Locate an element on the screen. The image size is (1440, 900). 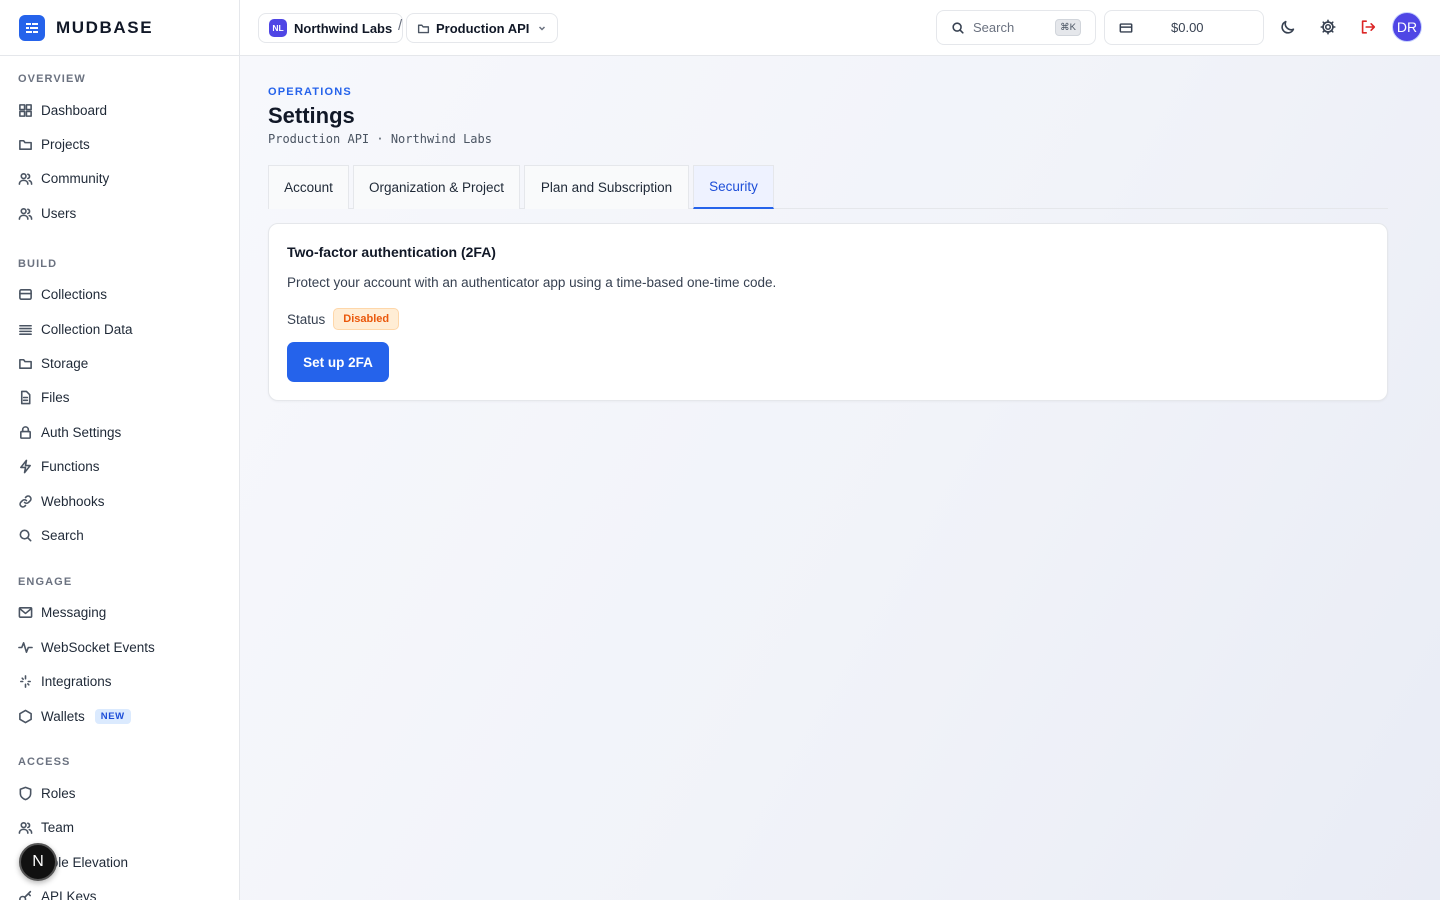
tab-account: Account is located at coordinates (308, 187).